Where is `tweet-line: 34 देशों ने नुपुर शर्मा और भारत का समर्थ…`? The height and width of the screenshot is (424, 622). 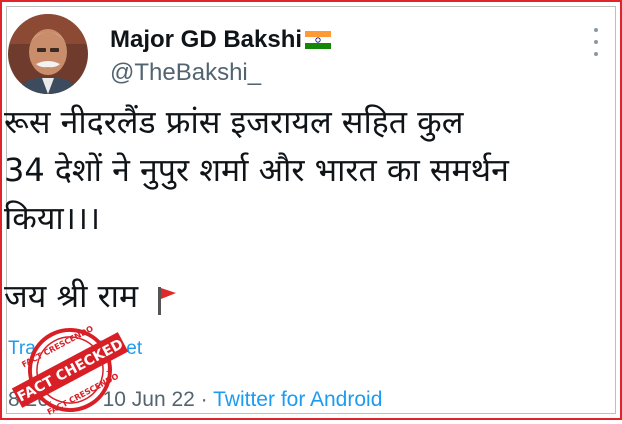
tweet-line: 34 देशों ने नुपुर शर्मा और भारत का समर्थ… is located at coordinates (256, 170).